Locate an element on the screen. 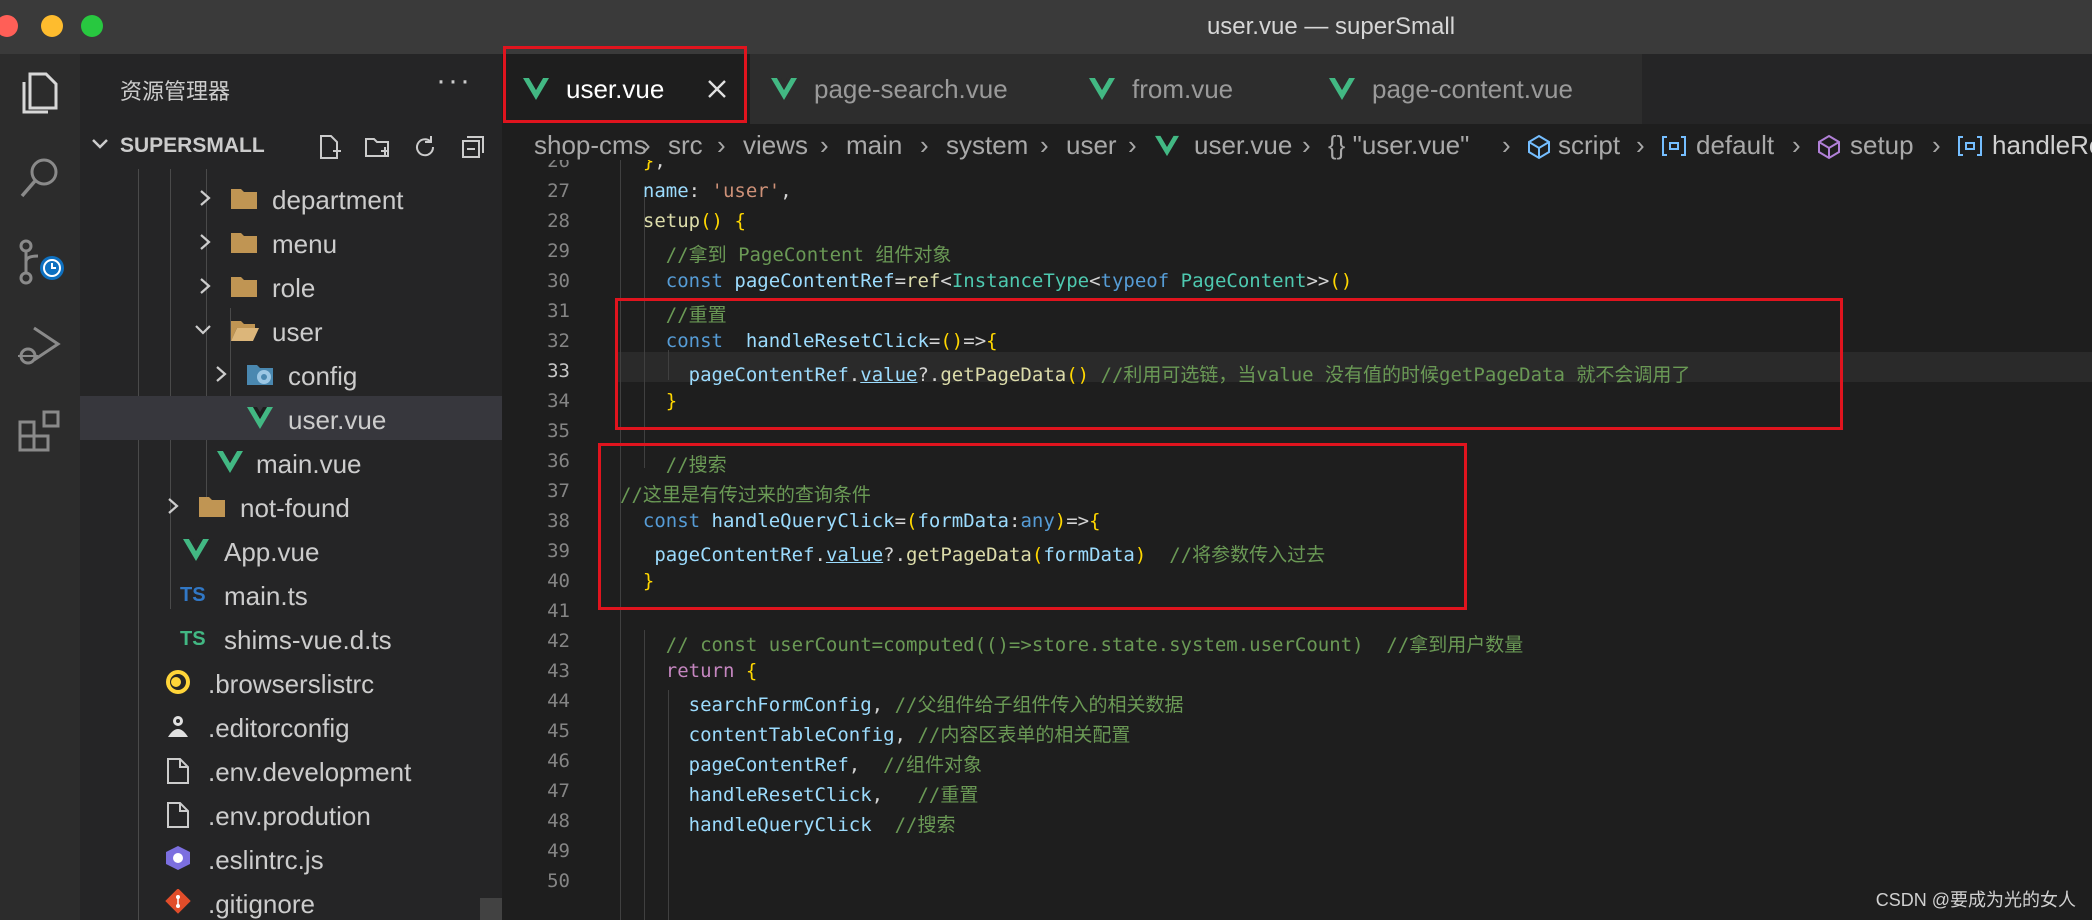  source-control-icon is located at coordinates (40, 262).